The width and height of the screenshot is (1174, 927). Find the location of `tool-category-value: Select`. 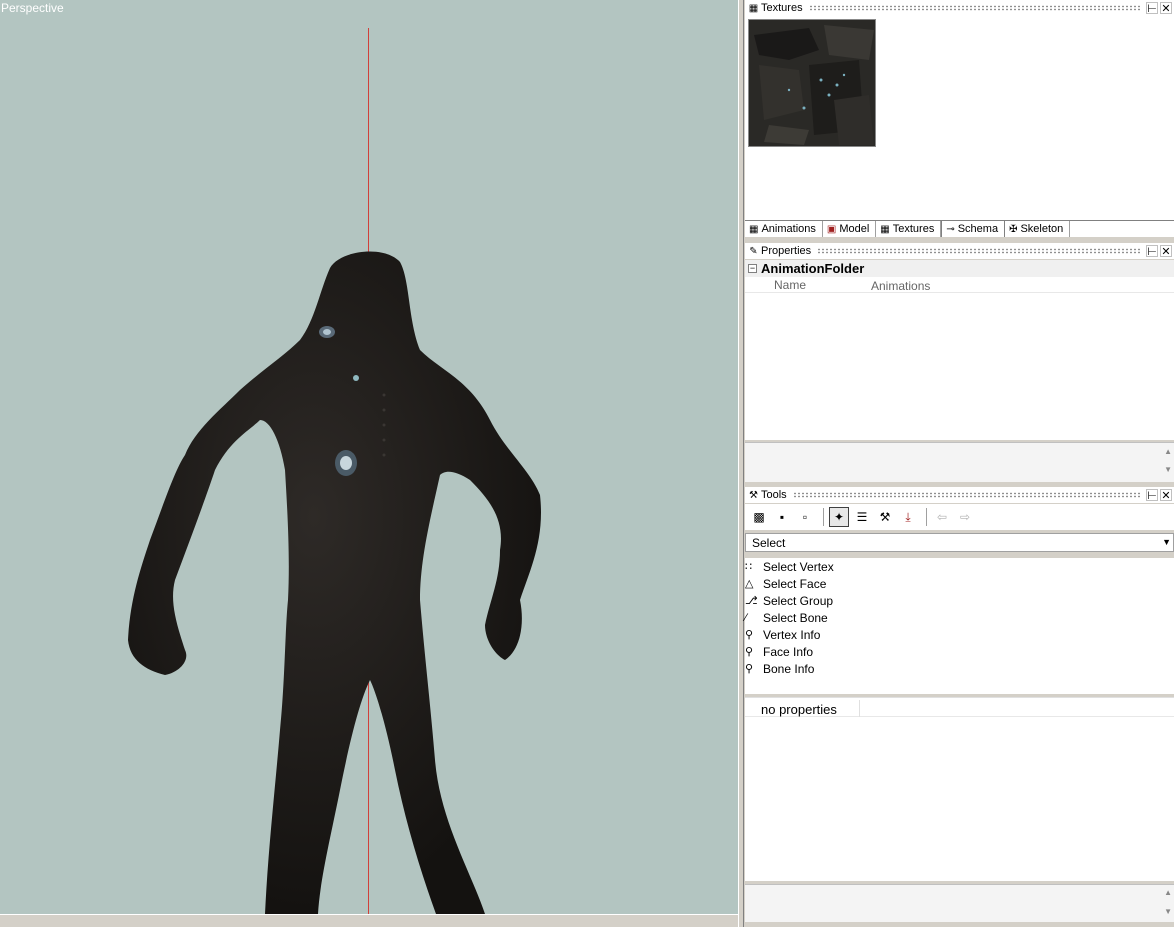

tool-category-value: Select is located at coordinates (769, 543).